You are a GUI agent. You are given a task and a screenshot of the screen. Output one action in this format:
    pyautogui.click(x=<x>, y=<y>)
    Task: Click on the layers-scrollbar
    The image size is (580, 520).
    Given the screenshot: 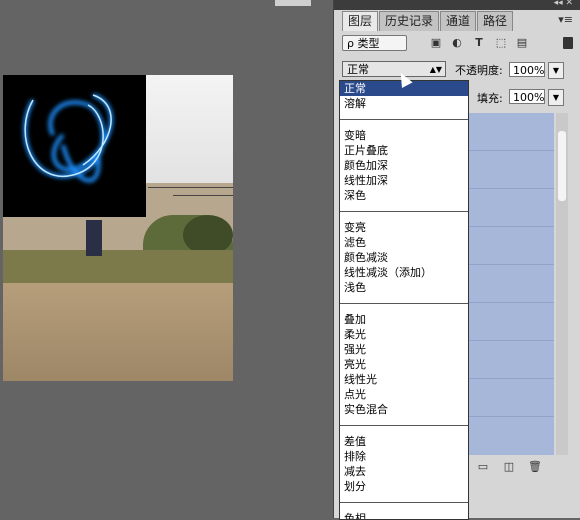 What is the action you would take?
    pyautogui.click(x=562, y=284)
    